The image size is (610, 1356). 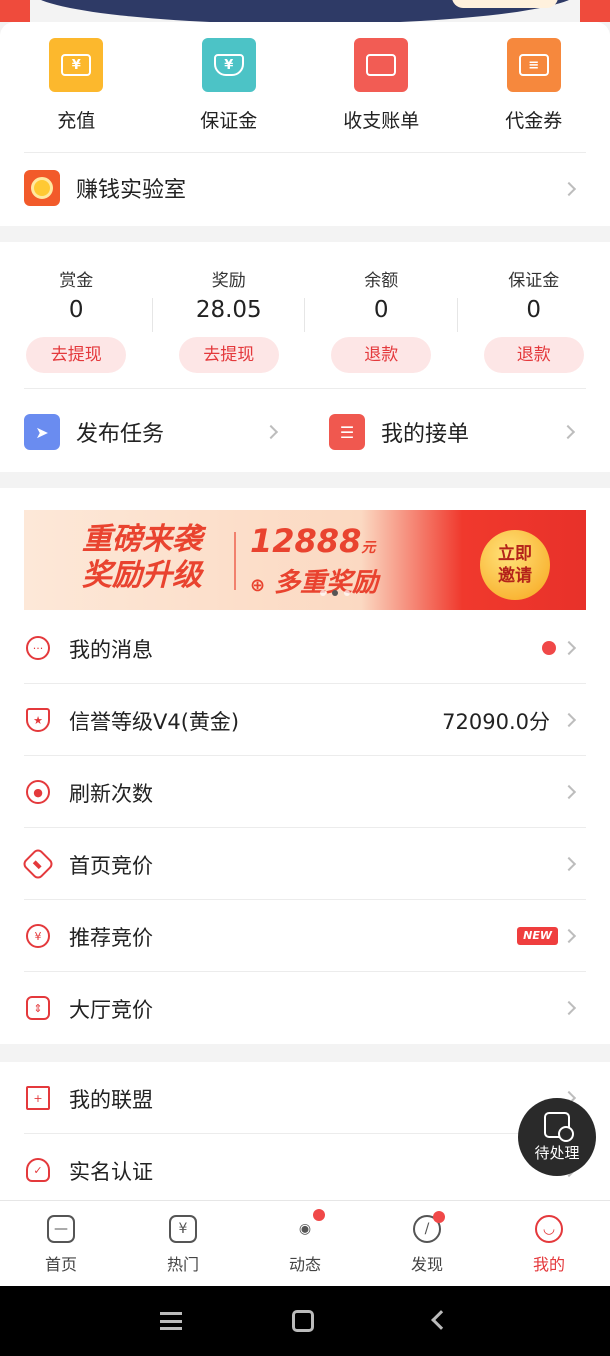 What do you see at coordinates (305, 648) in the screenshot?
I see `menu-my-messages: ··· 我的消息` at bounding box center [305, 648].